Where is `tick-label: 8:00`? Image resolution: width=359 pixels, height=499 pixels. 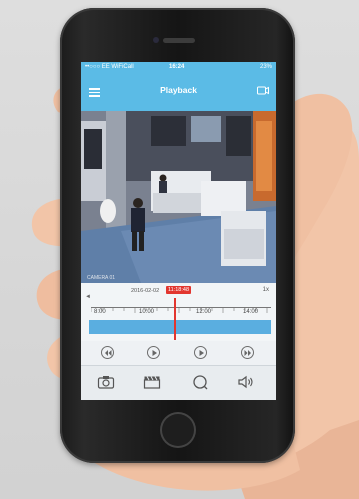 tick-label: 8:00 is located at coordinates (100, 312).